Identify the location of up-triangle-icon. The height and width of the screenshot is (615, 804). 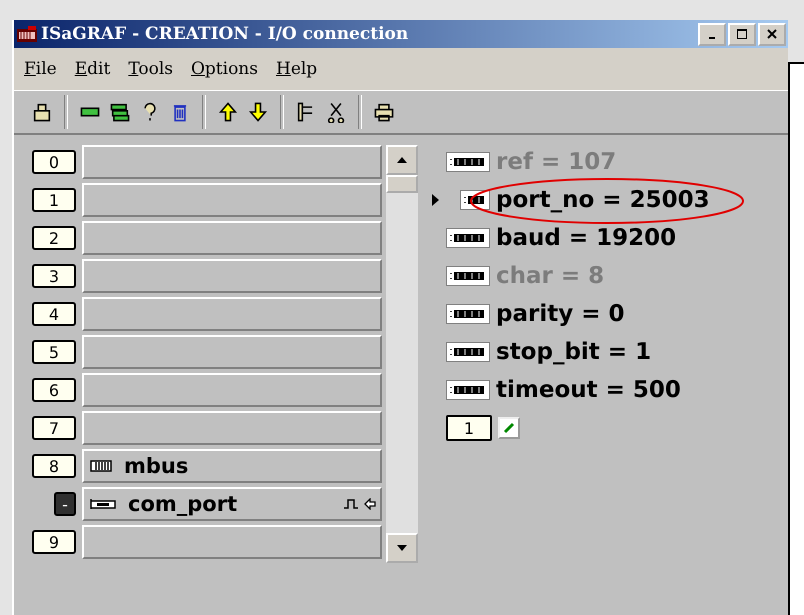
(402, 160).